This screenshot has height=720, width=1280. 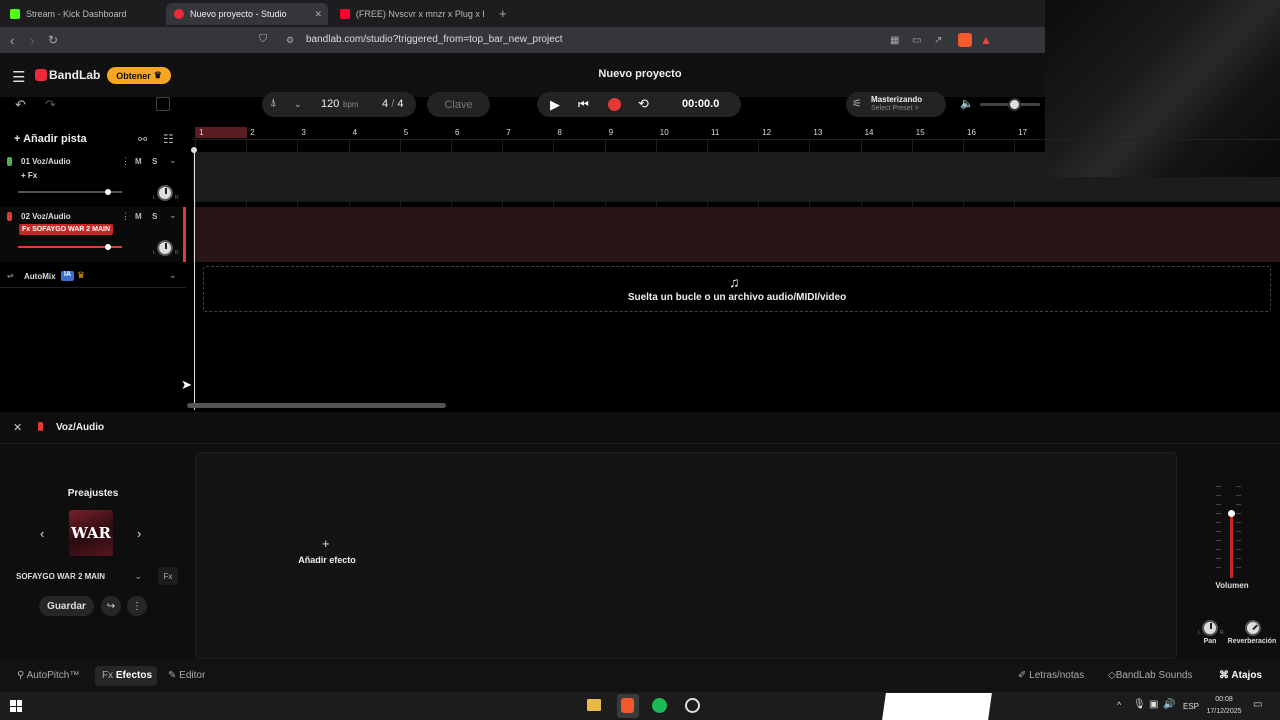 I want to click on lyrics-tab: ✐ Letras/notas, so click(x=1051, y=675).